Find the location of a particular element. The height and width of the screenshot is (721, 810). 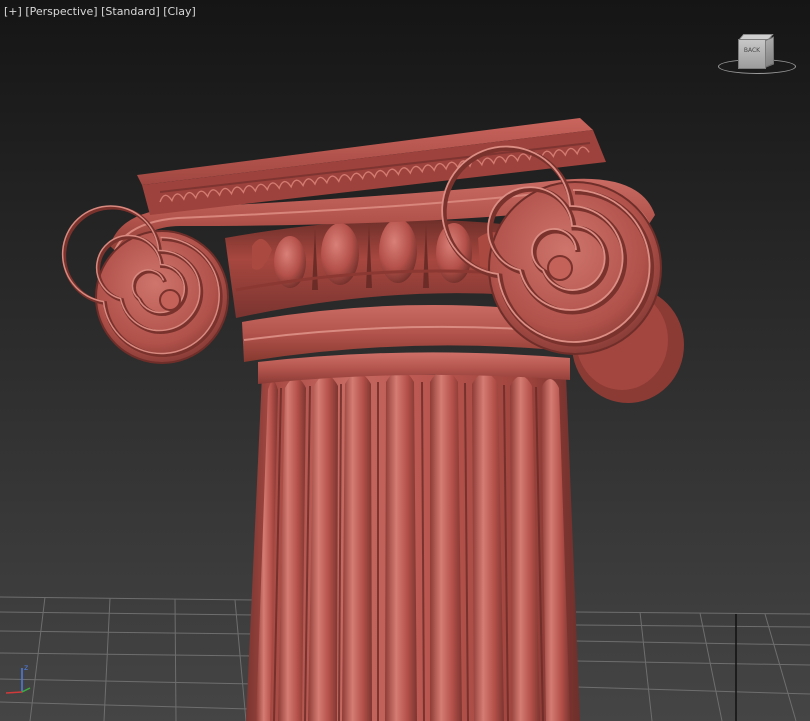

viewcube-back-face: BACK is located at coordinates (752, 54).